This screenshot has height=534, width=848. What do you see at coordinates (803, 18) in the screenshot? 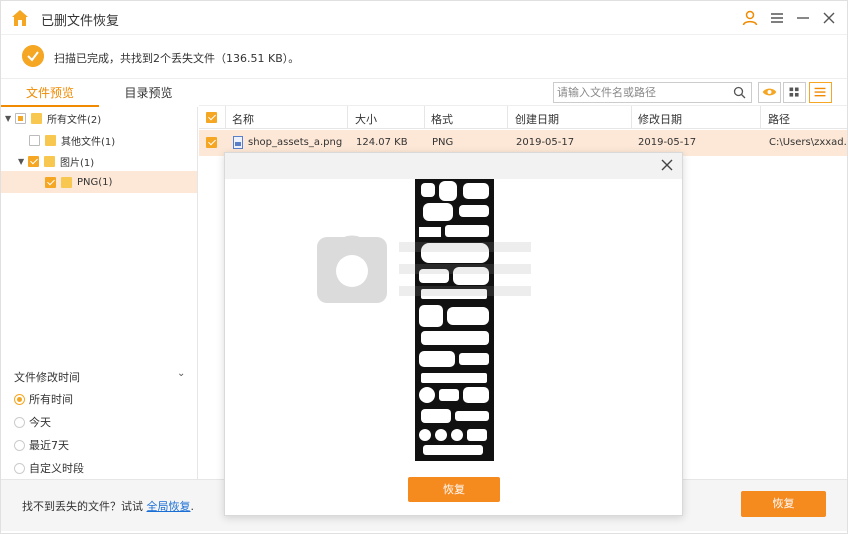
I see `minimize-icon` at bounding box center [803, 18].